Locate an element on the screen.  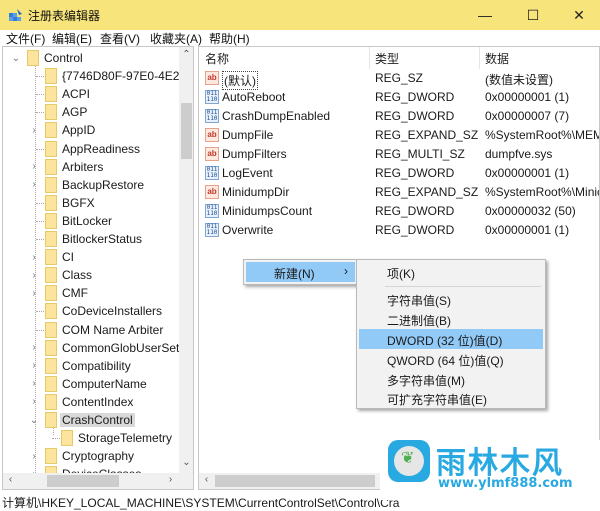
submenu-item-multi-string-value: 多字符串值(M) is located at coordinates (451, 379).